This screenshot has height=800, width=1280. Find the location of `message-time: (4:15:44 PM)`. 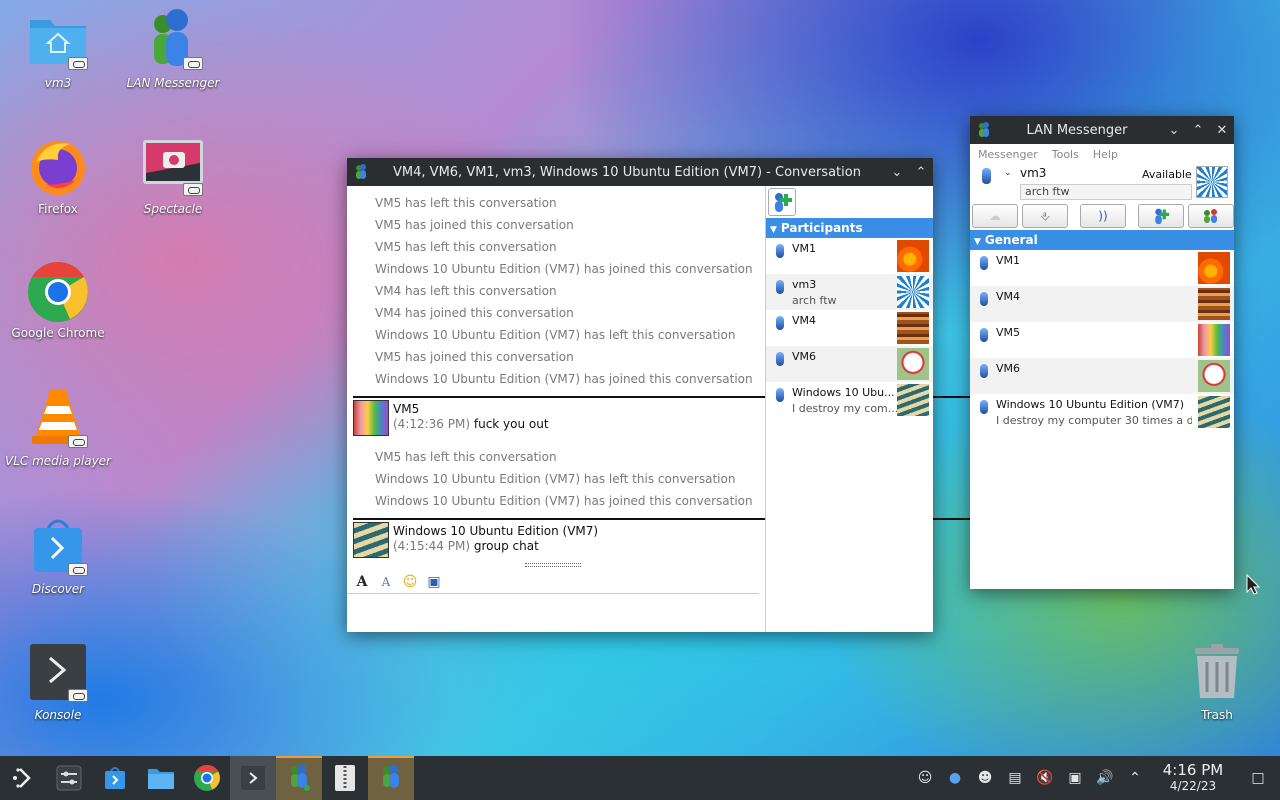

message-time: (4:15:44 PM) is located at coordinates (432, 546).